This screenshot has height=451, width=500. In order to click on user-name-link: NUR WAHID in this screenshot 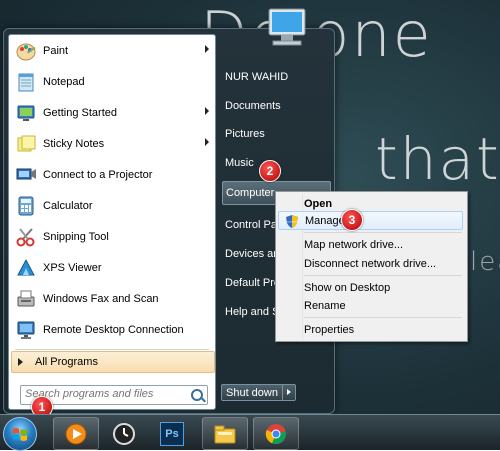, I will do `click(278, 77)`.